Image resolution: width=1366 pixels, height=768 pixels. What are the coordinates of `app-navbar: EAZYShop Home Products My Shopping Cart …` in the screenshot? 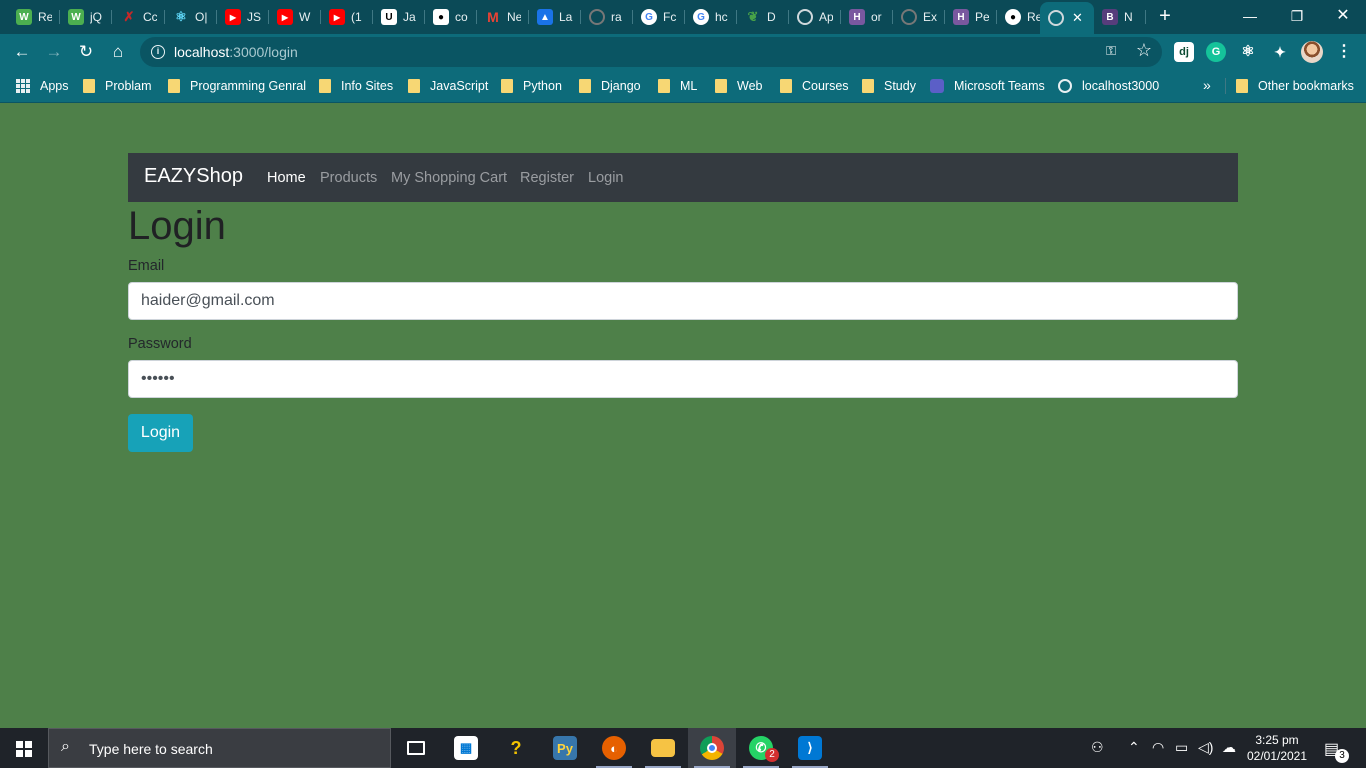 It's located at (683, 177).